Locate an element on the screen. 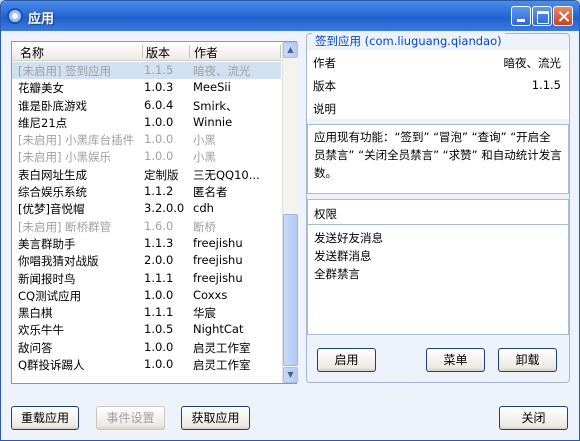 The width and height of the screenshot is (580, 441). list-item: 维尼21点 1.0.0 Winnie is located at coordinates (146, 122).